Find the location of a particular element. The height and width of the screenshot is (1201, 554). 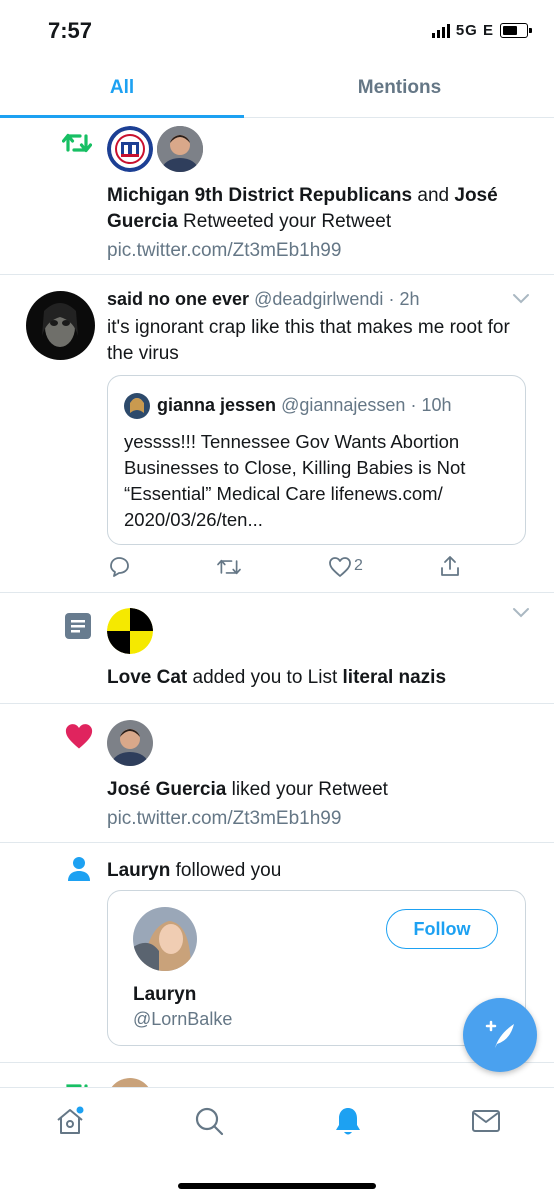

actor-name: Lauryn is located at coordinates (138, 870).